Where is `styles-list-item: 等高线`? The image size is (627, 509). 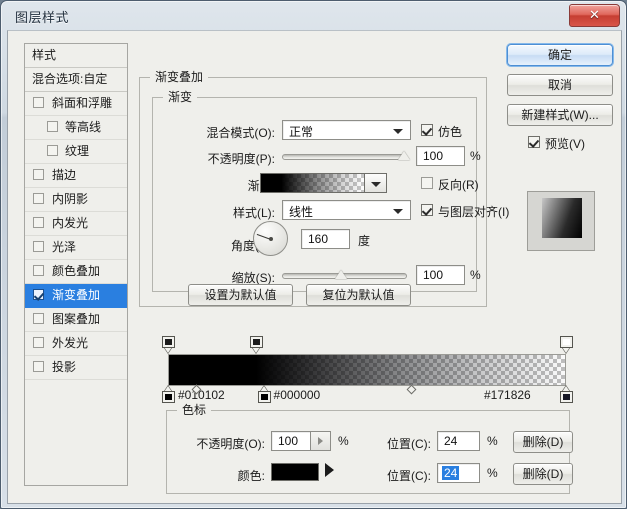 styles-list-item: 等高线 is located at coordinates (76, 128).